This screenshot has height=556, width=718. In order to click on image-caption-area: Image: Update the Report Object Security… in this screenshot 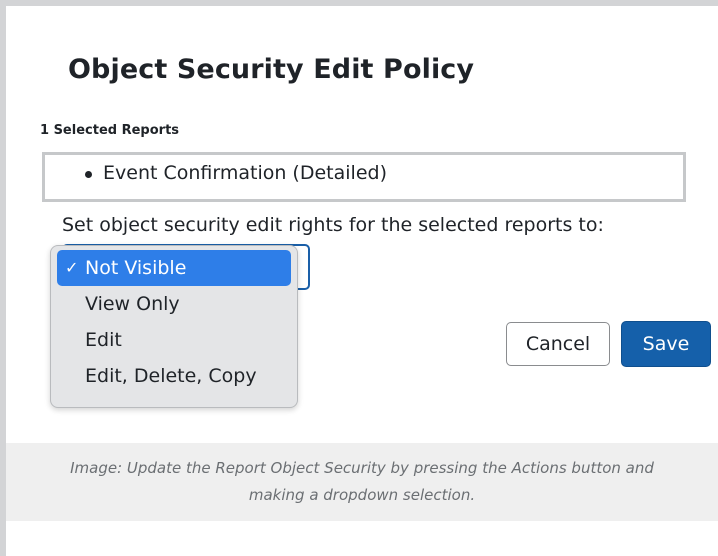, I will do `click(362, 482)`.